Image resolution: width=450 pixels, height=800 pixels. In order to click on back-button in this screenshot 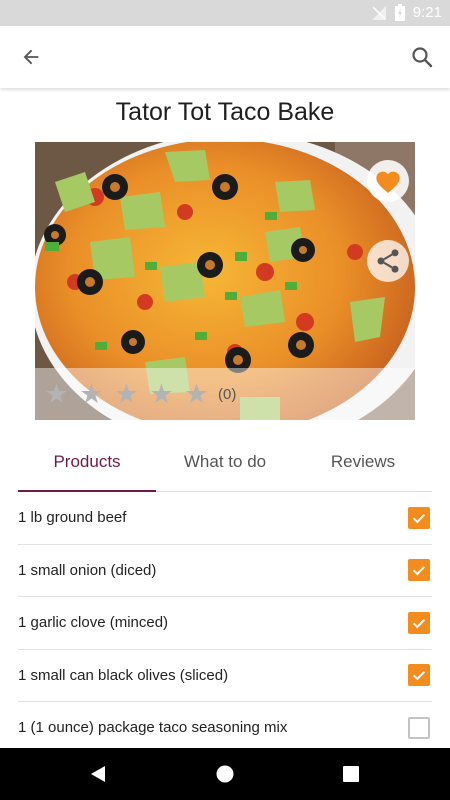, I will do `click(31, 57)`.